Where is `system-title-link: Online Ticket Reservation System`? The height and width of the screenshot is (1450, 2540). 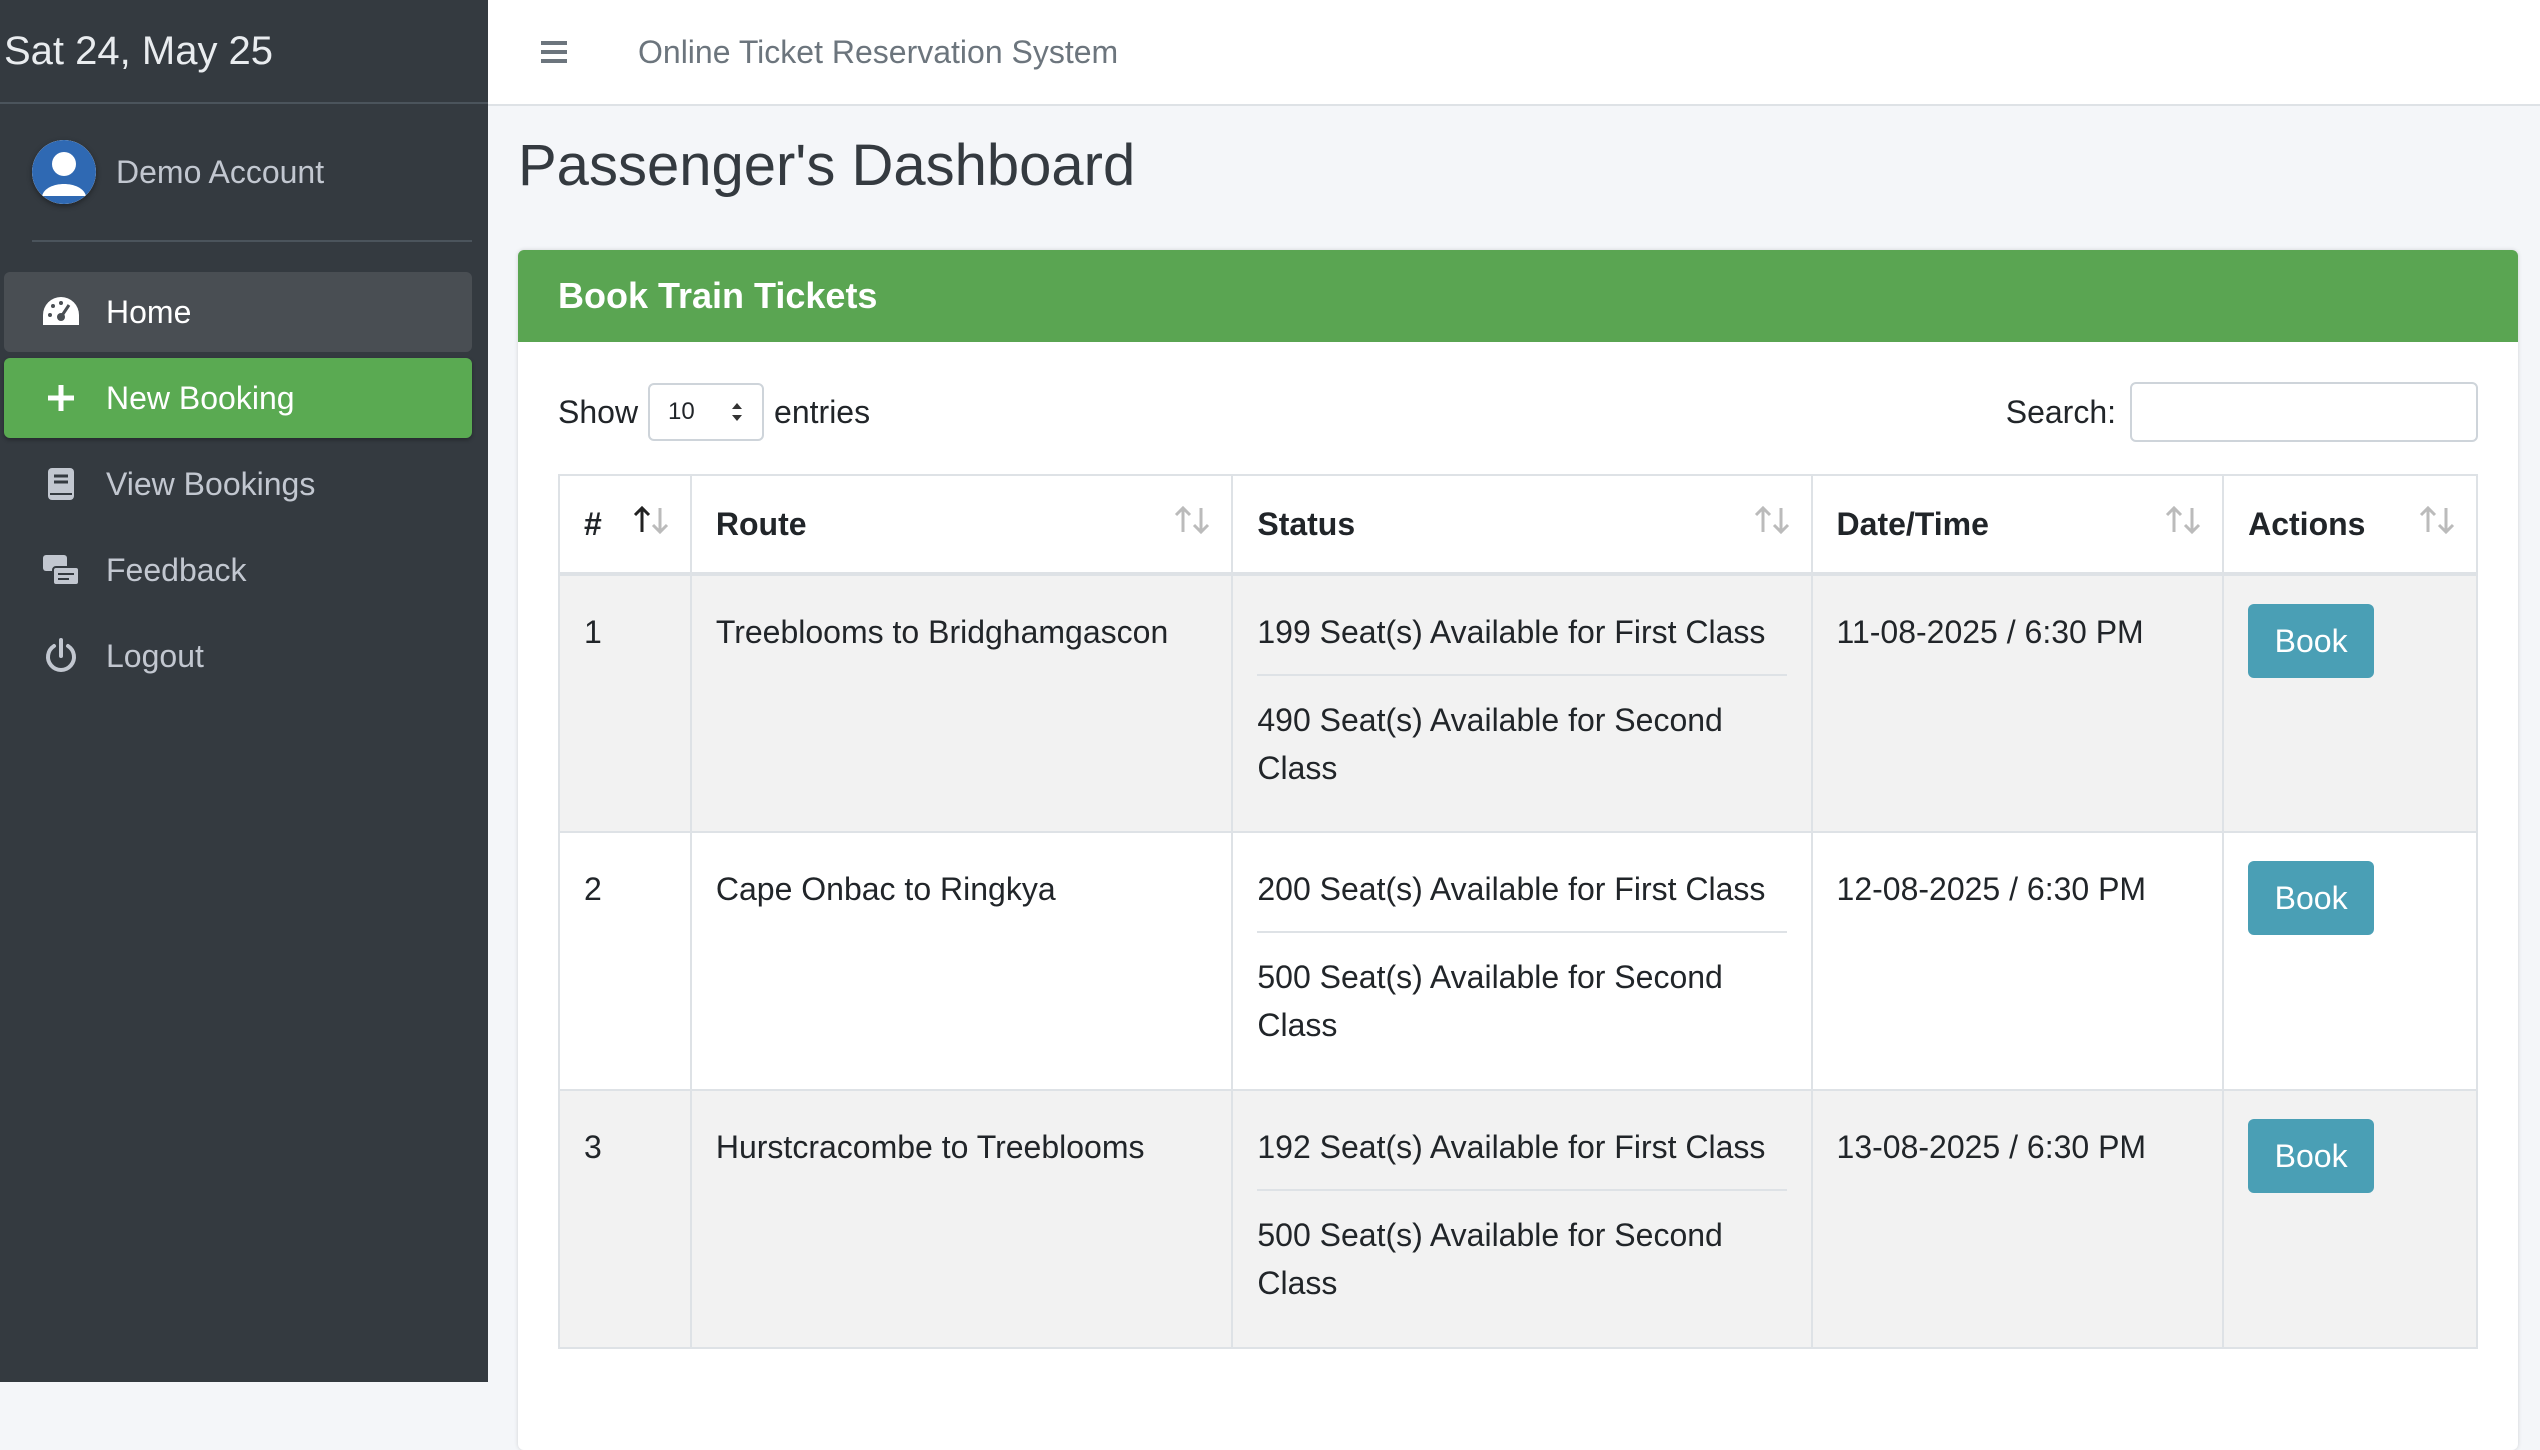
system-title-link: Online Ticket Reservation System is located at coordinates (878, 52).